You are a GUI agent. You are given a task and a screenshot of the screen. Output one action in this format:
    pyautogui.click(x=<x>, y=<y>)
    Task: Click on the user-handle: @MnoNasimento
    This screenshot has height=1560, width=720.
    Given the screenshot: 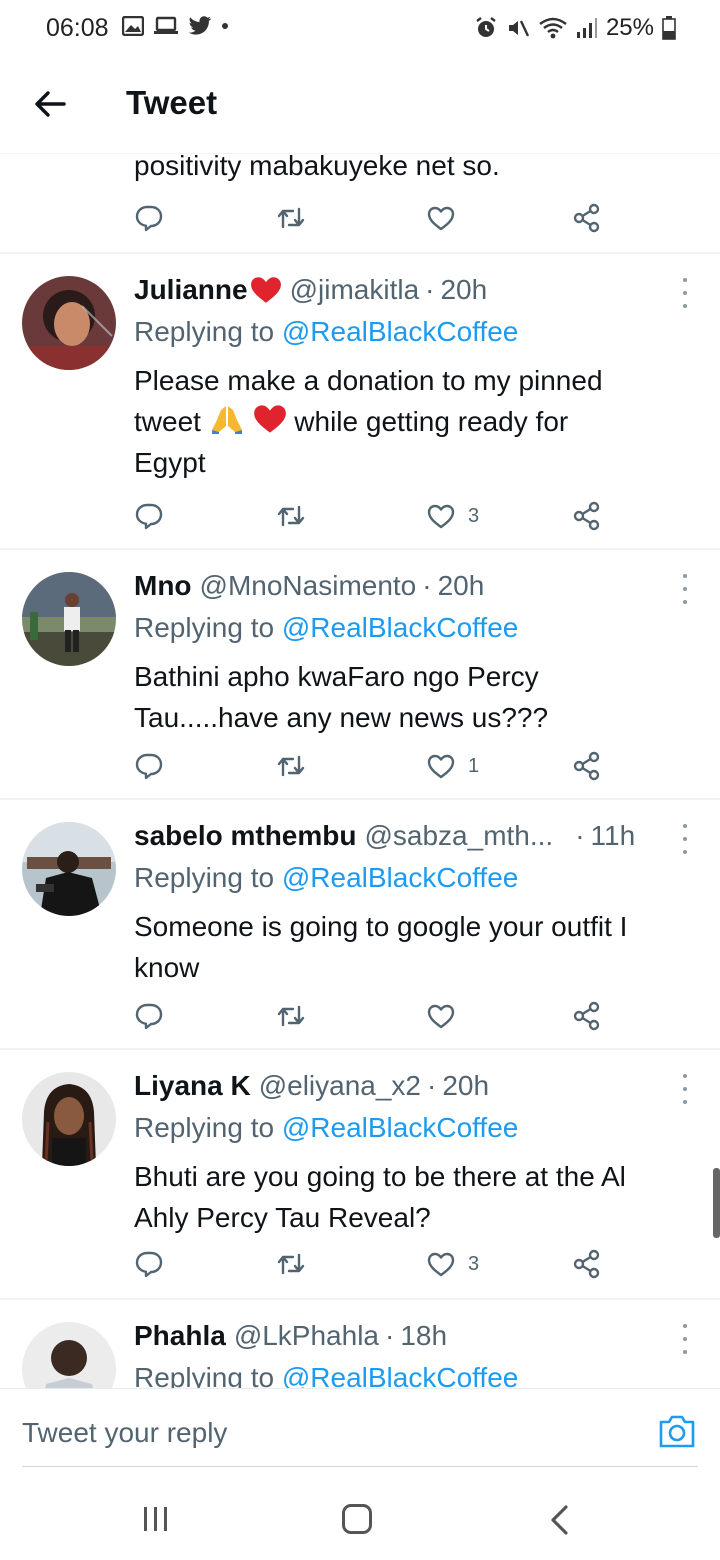 What is the action you would take?
    pyautogui.click(x=308, y=586)
    